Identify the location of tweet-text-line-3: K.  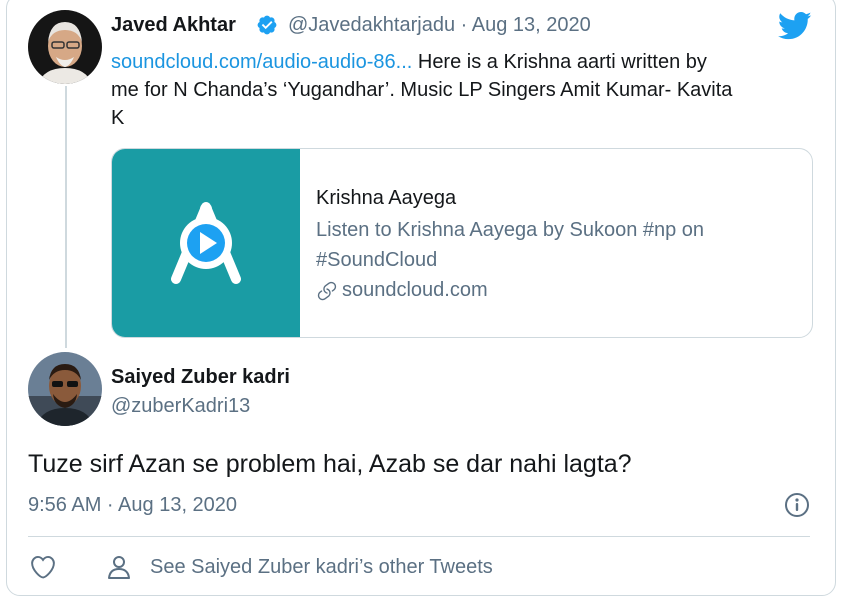
(118, 118).